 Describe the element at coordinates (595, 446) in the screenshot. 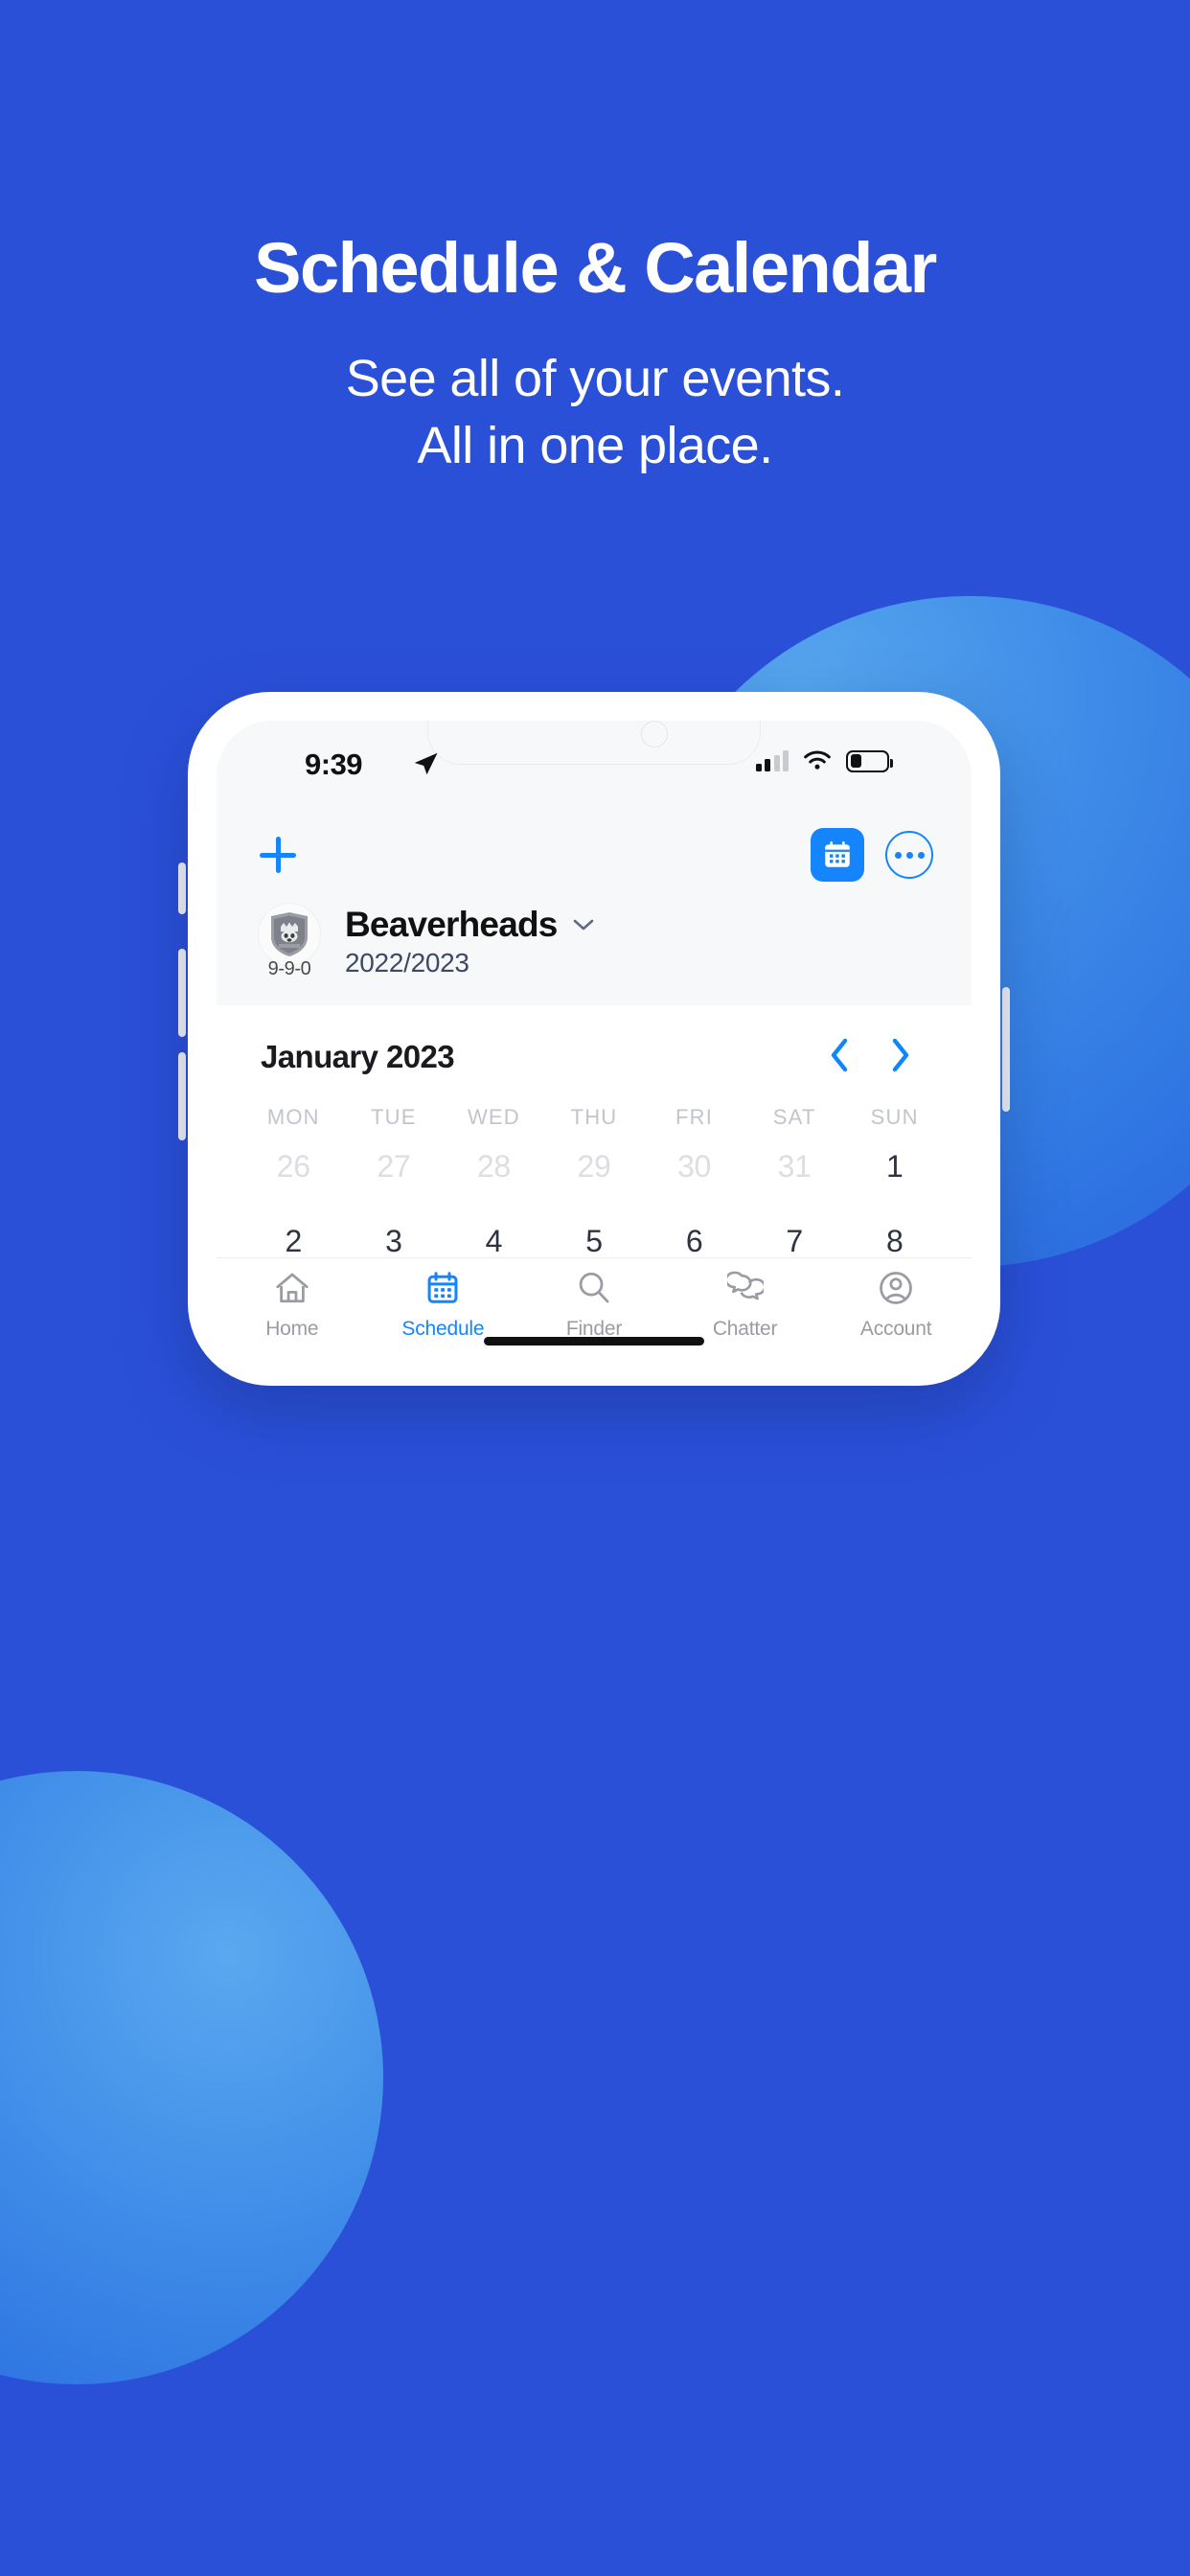

I see `page-subtitle-line-2: All in one place.` at that location.